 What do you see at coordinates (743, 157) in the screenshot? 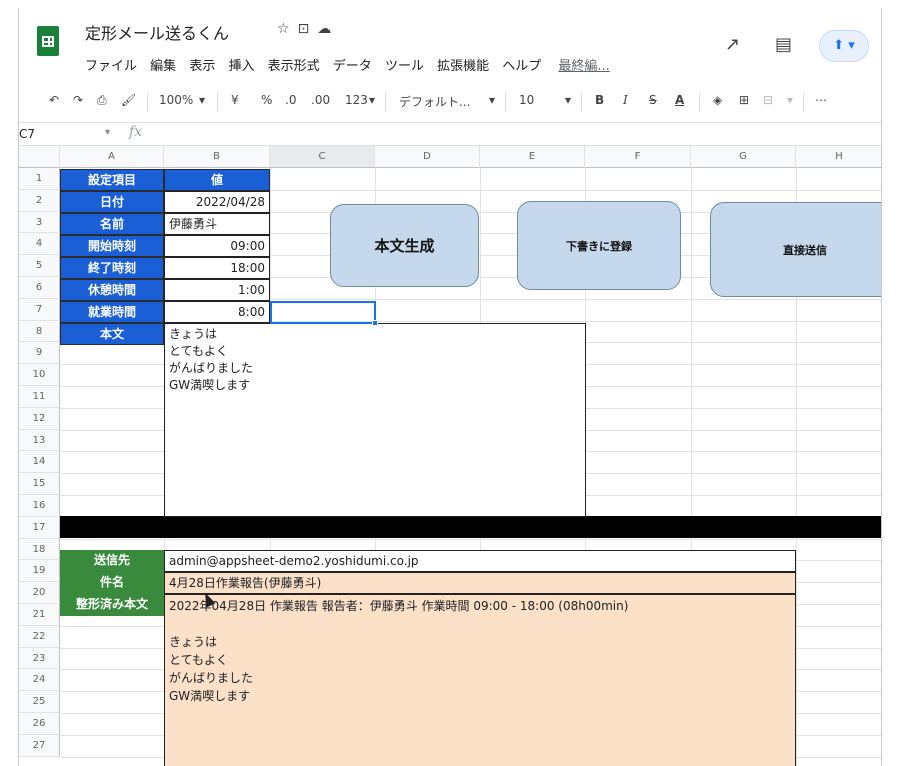
I see `col-header-g: G` at bounding box center [743, 157].